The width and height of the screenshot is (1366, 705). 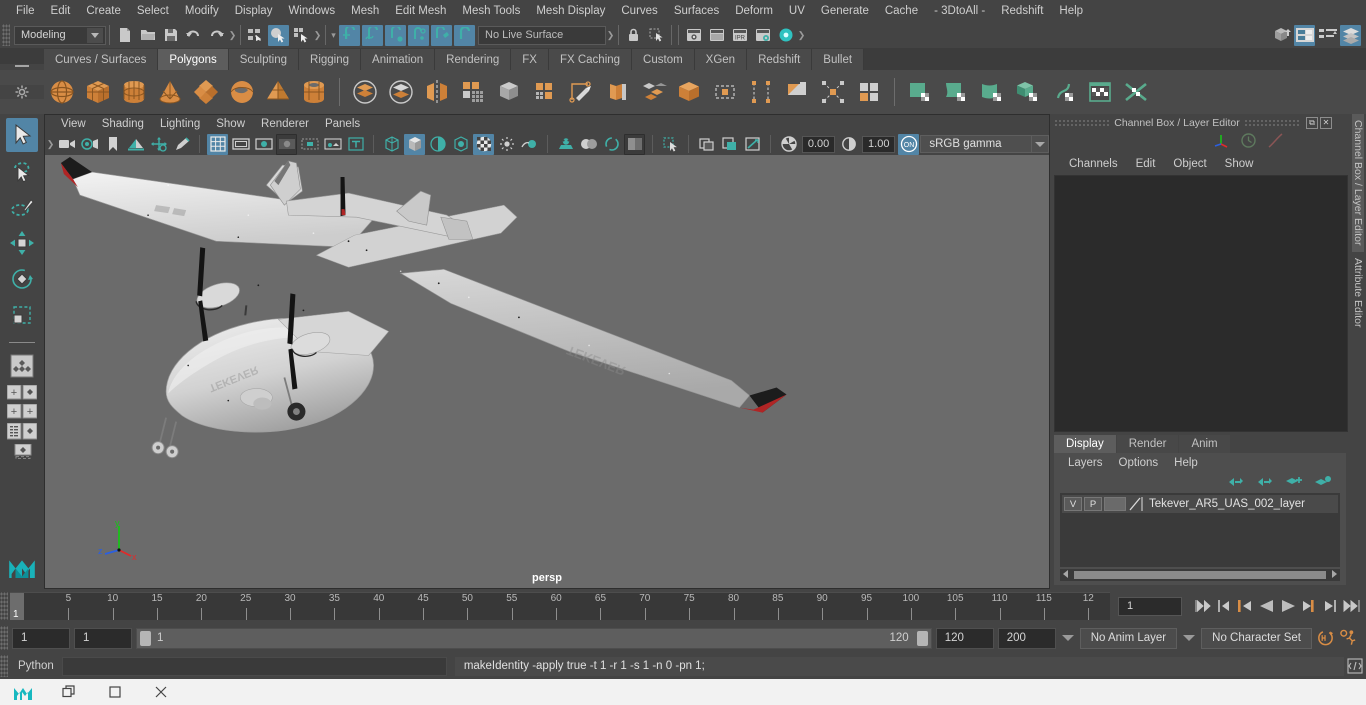 What do you see at coordinates (41, 638) in the screenshot?
I see `animation-start-field: 1` at bounding box center [41, 638].